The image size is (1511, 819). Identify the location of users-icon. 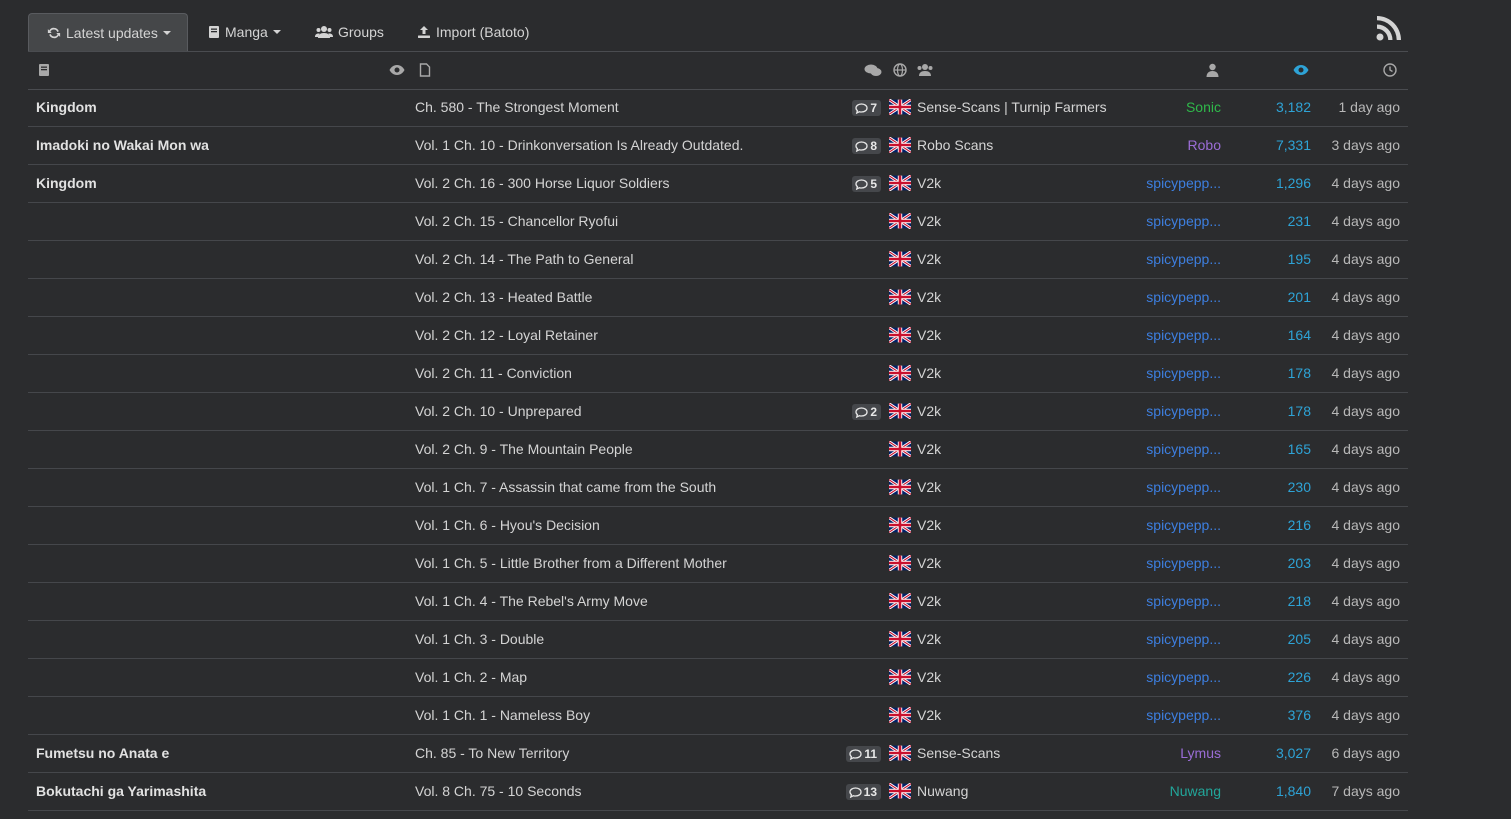
(324, 32).